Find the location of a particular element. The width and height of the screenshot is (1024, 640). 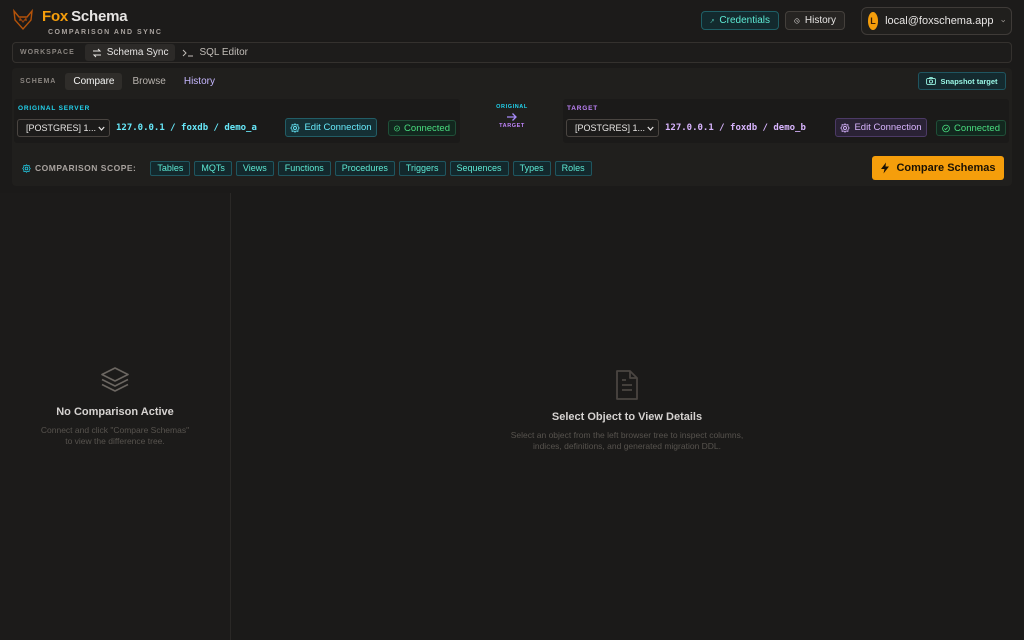

history-button: History is located at coordinates (815, 20).